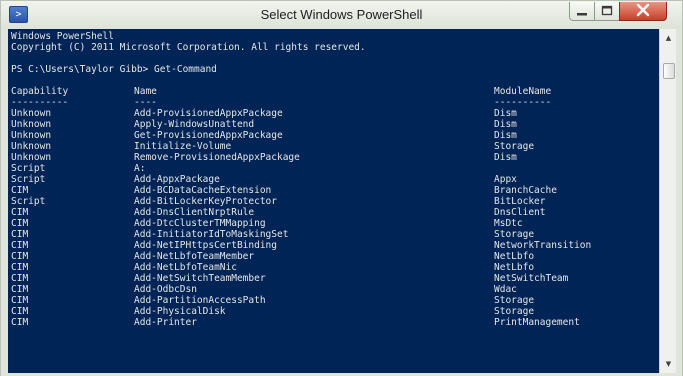 The height and width of the screenshot is (376, 683). What do you see at coordinates (78, 168) in the screenshot?
I see `table-row: Script A:` at bounding box center [78, 168].